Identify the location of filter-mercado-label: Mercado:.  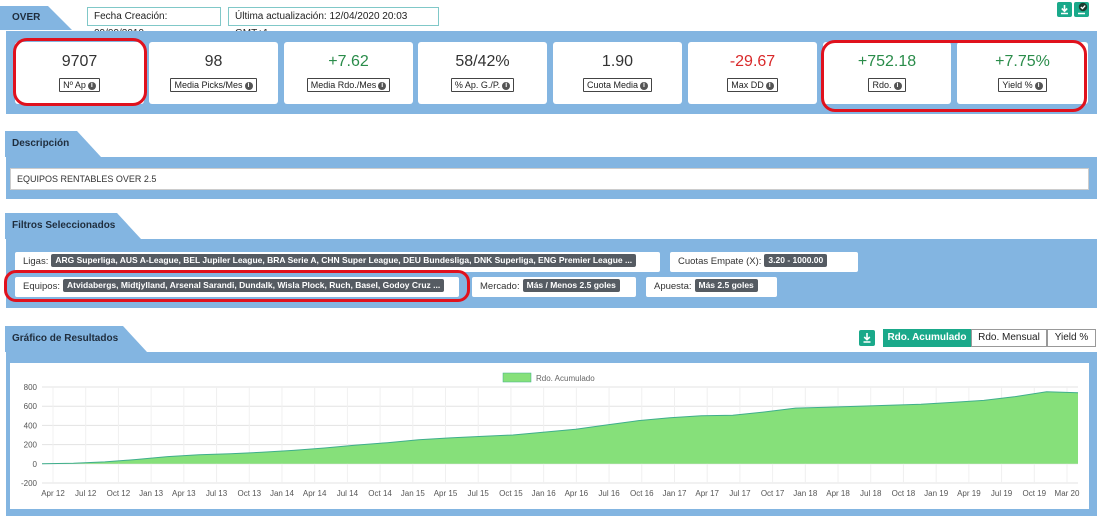
(500, 286).